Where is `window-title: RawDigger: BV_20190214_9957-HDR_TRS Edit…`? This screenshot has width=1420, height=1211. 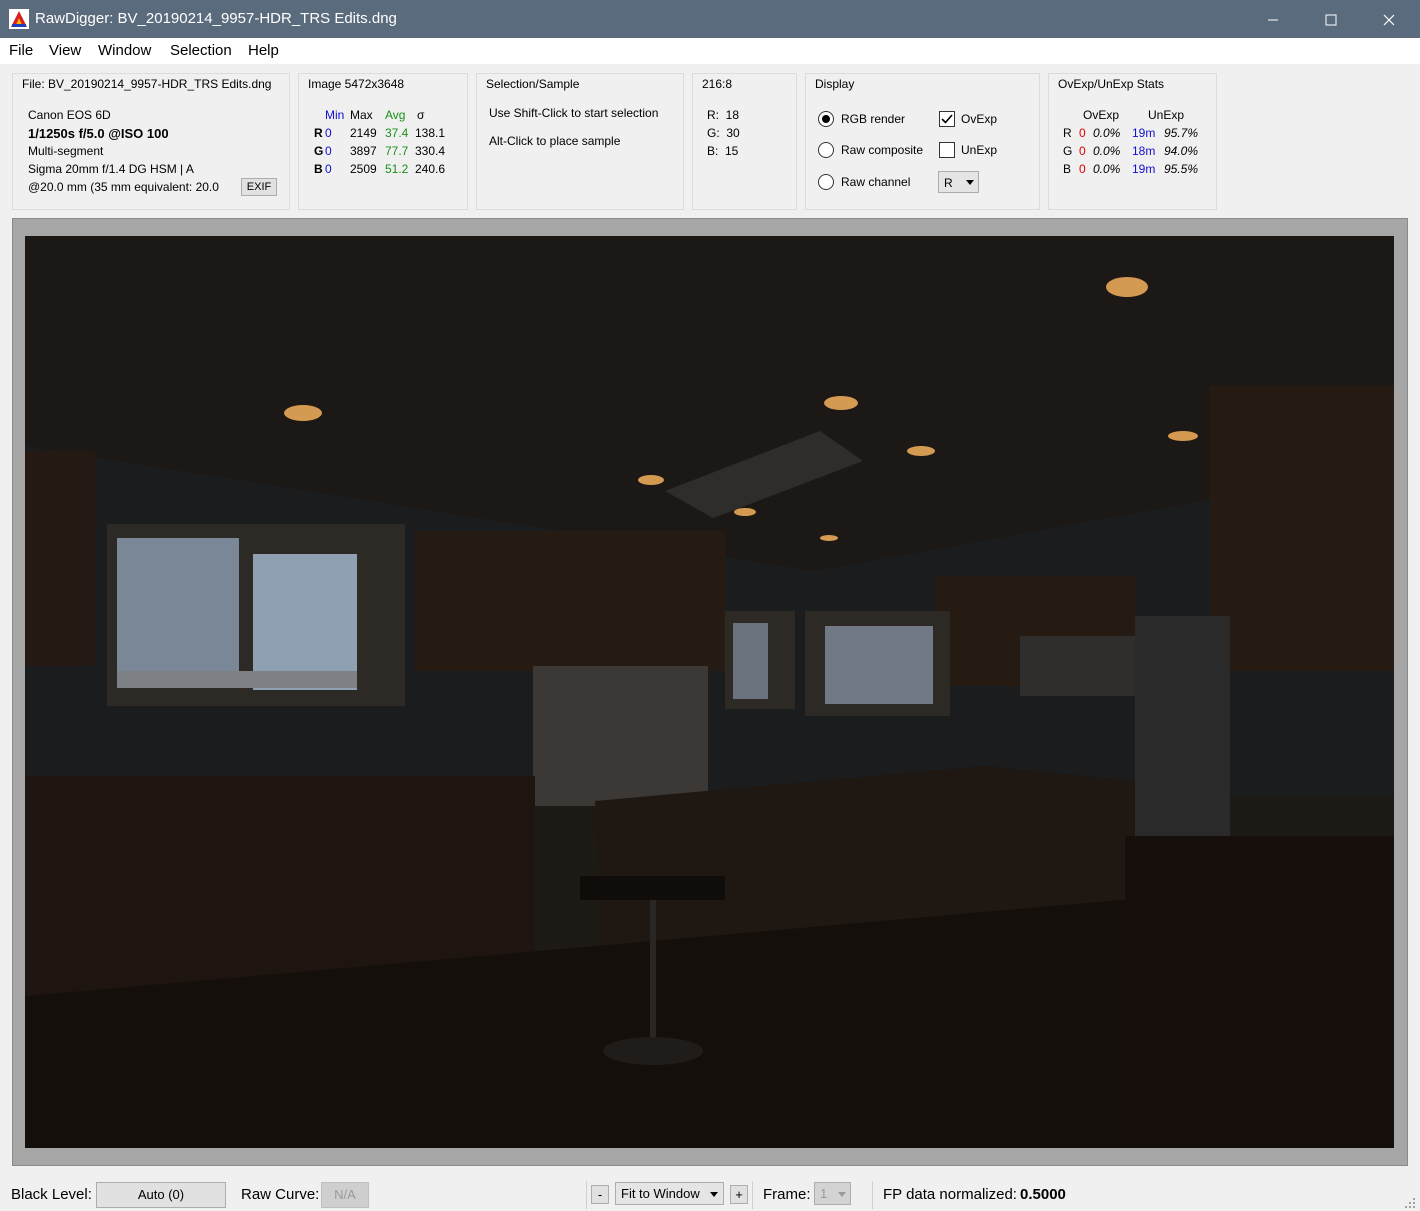
window-title: RawDigger: BV_20190214_9957-HDR_TRS Edit… is located at coordinates (216, 18).